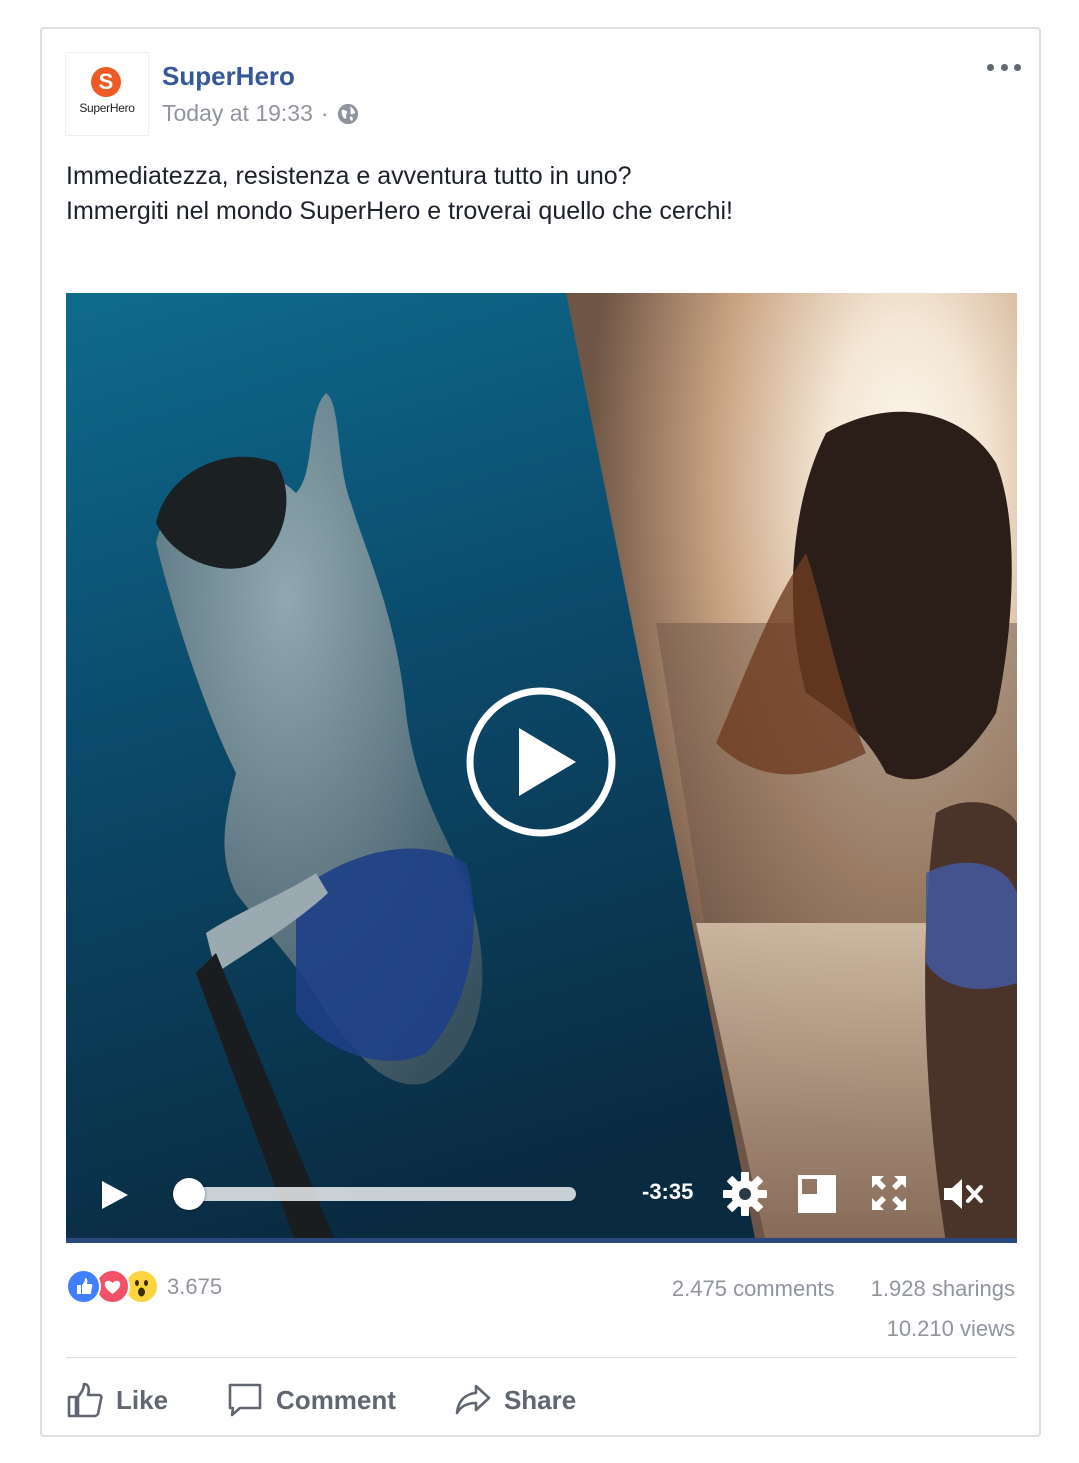 This screenshot has width=1079, height=1463. I want to click on action-bar: Like Comment Share, so click(350, 1400).